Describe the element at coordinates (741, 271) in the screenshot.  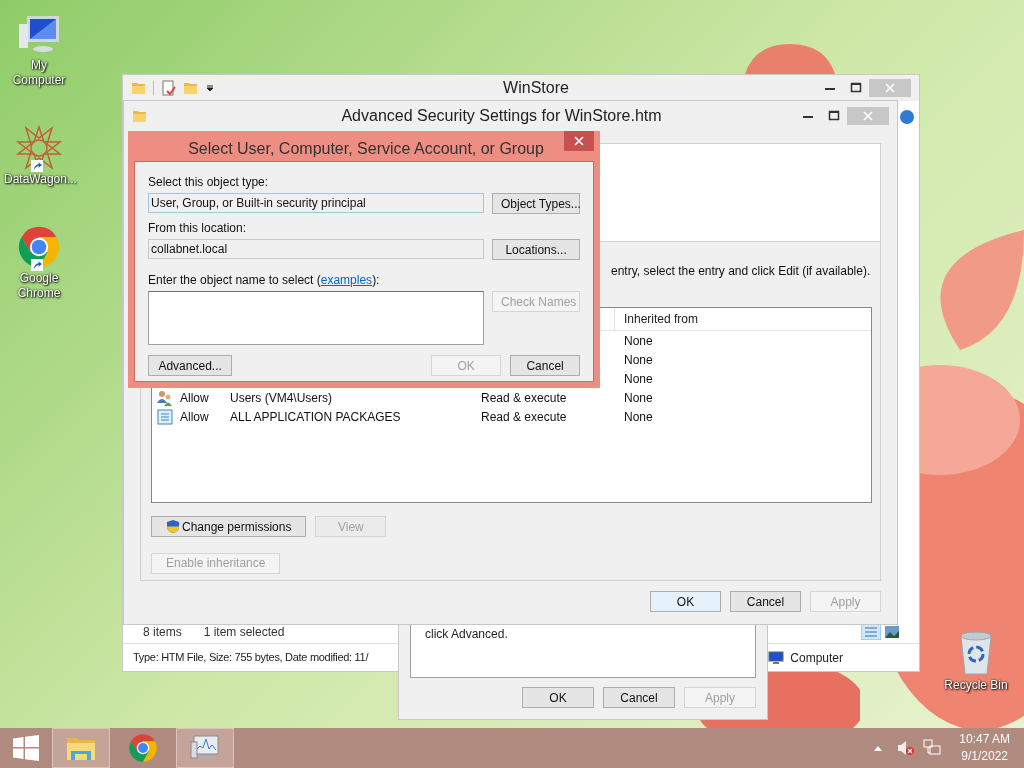
I see `instruction-text: entry, select the entry and click Edit (if available).` at that location.